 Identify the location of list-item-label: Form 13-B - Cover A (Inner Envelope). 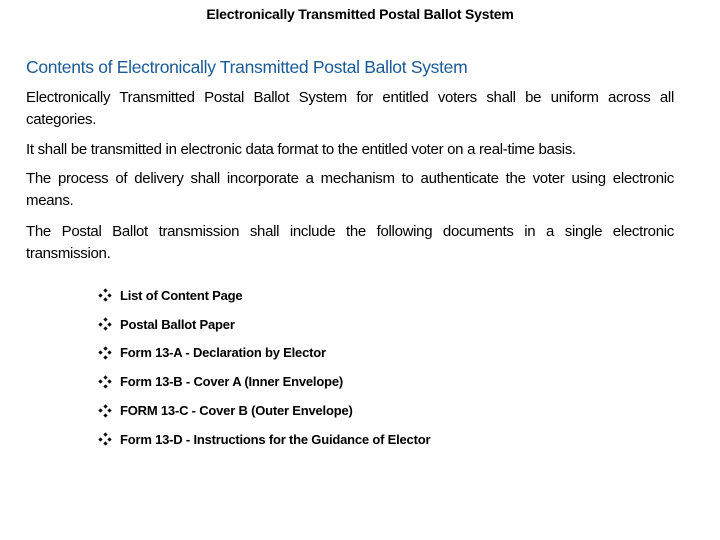
(231, 382).